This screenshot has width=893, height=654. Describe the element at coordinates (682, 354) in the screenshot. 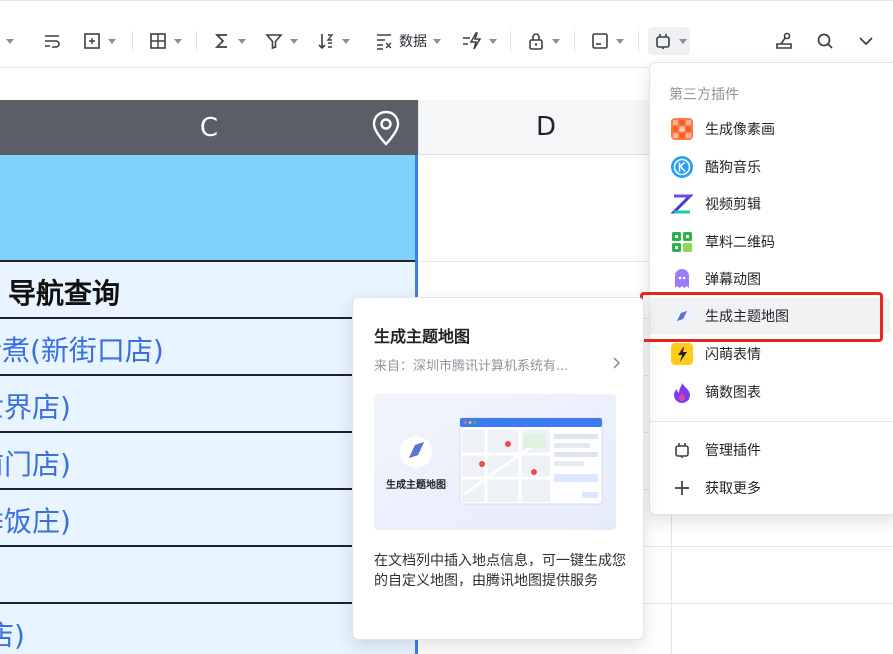

I see `emoji-sticker-icon` at that location.